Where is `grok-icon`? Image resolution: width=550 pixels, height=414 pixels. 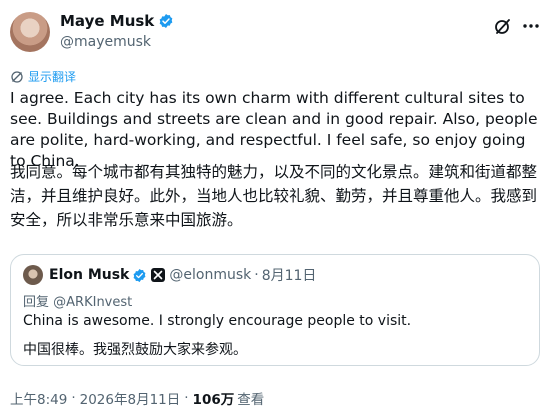
grok-icon is located at coordinates (503, 26).